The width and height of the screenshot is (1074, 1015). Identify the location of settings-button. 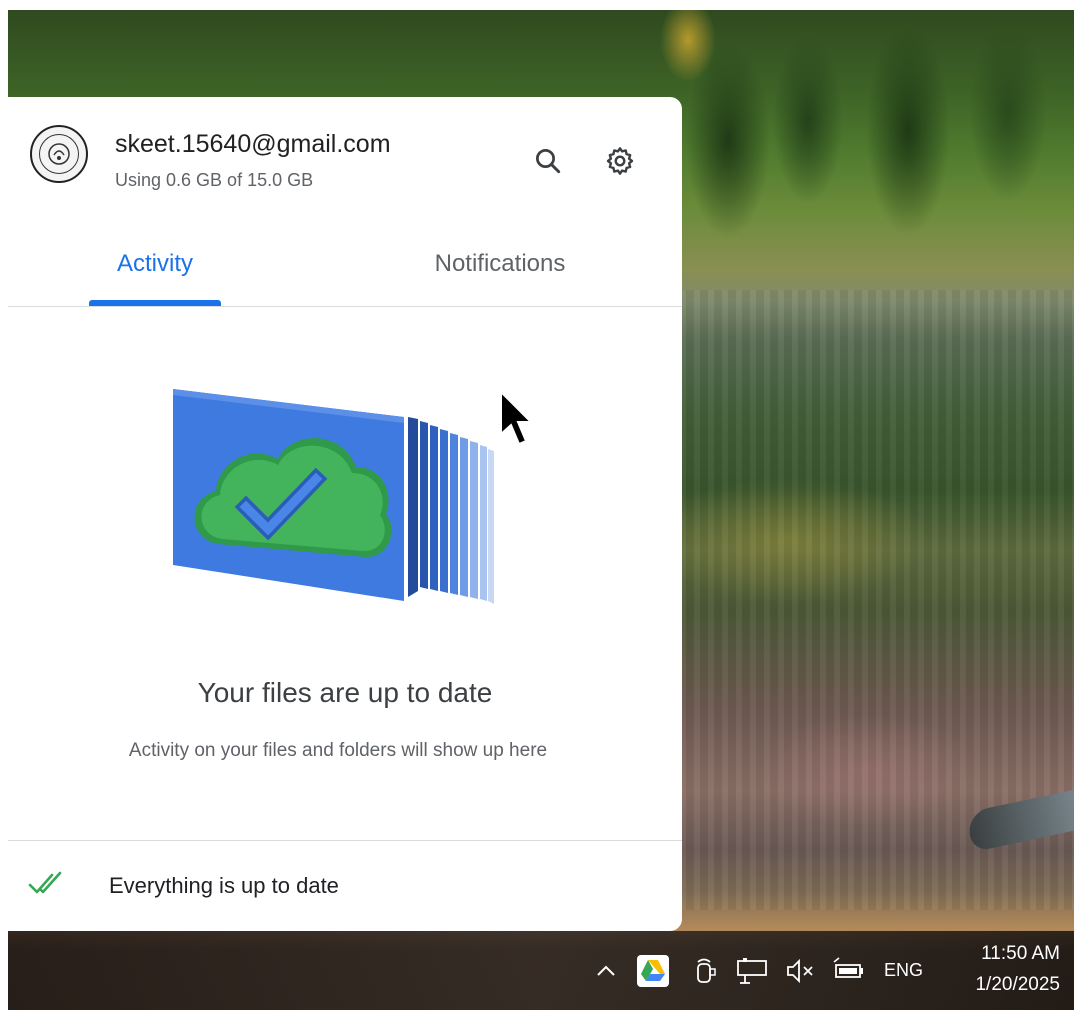
(620, 161).